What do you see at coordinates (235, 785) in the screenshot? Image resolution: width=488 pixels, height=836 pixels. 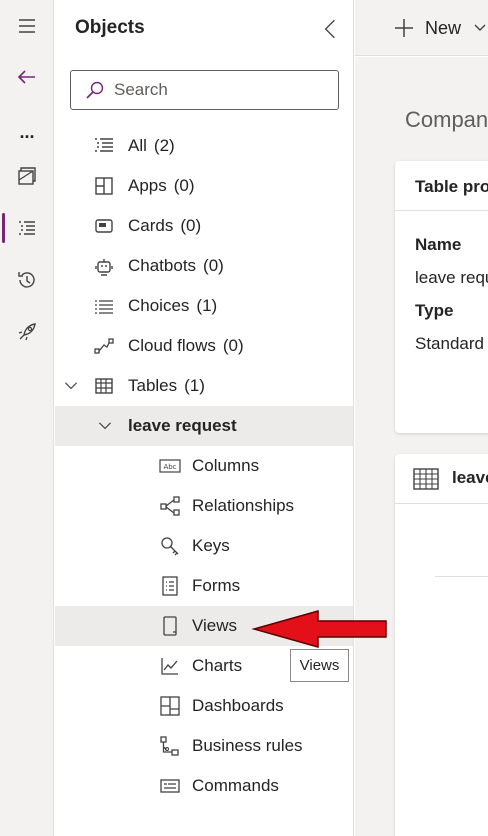 I see `table-child-label: Commands` at bounding box center [235, 785].